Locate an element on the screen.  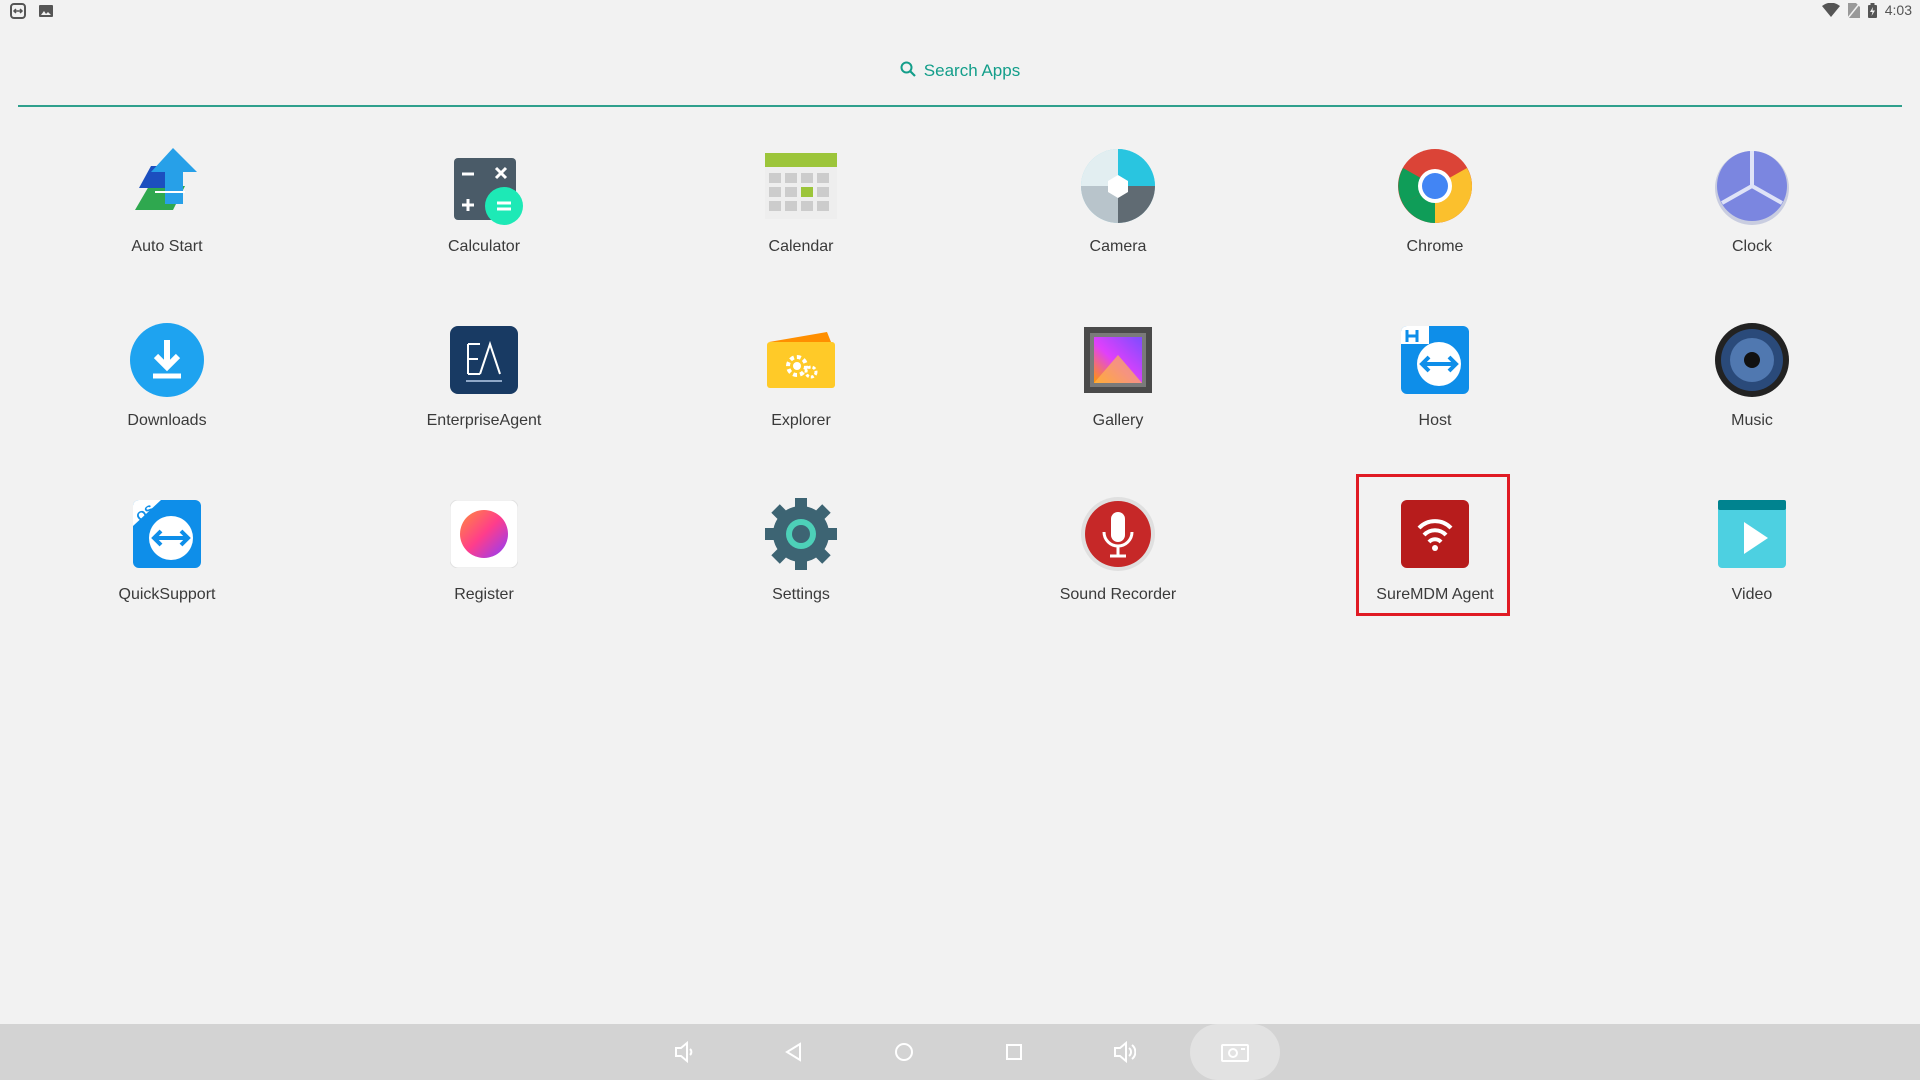
quicksupport-icon: QS is located at coordinates (167, 534).